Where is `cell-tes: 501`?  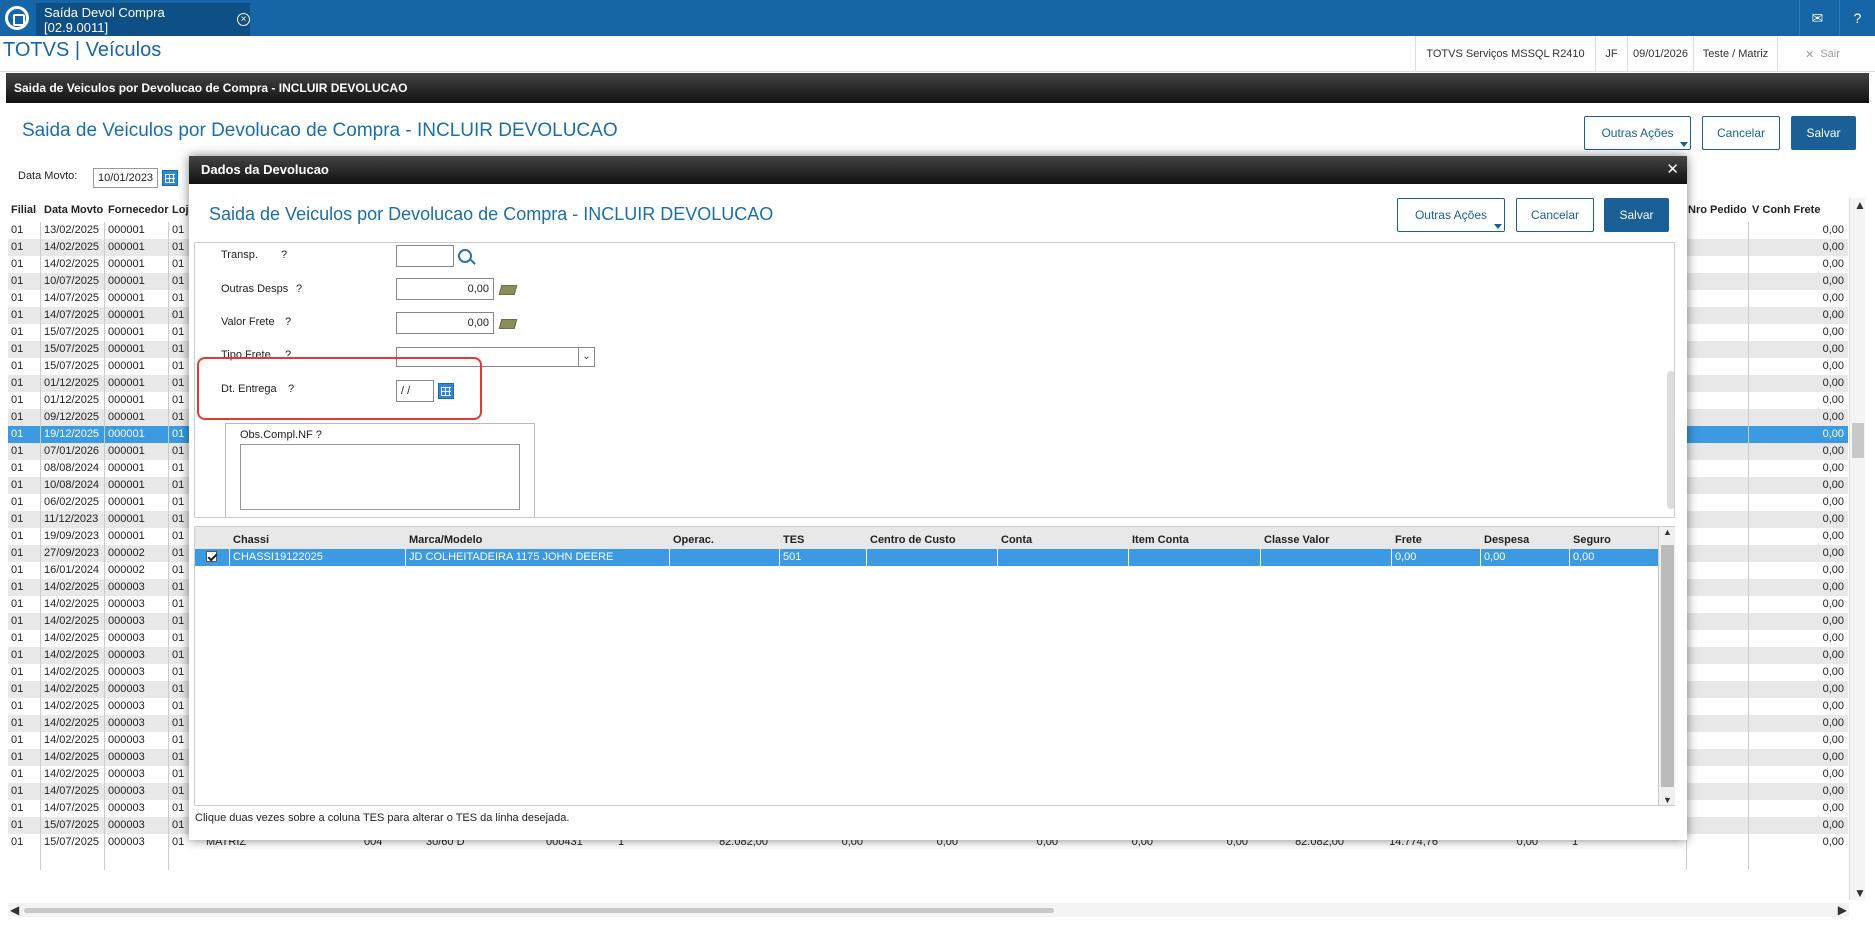
cell-tes: 501 is located at coordinates (792, 557).